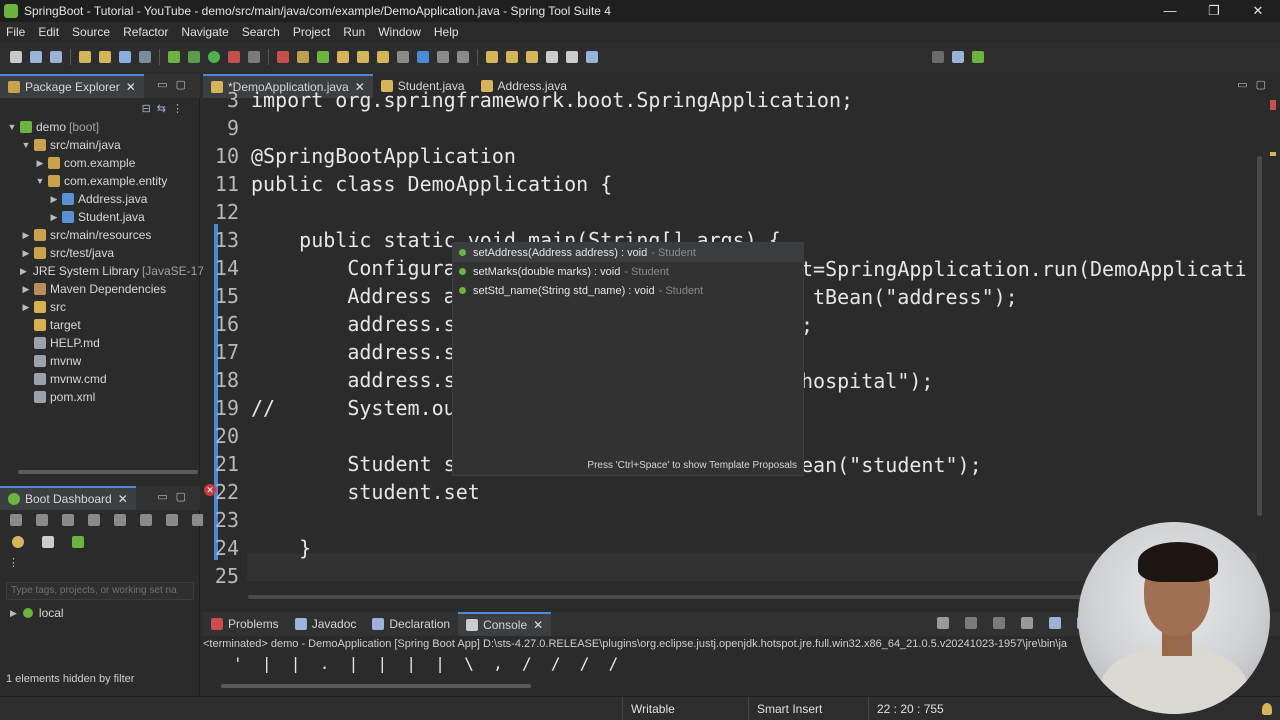 This screenshot has height=720, width=1280. Describe the element at coordinates (283, 57) in the screenshot. I see `coverage-icon` at that location.